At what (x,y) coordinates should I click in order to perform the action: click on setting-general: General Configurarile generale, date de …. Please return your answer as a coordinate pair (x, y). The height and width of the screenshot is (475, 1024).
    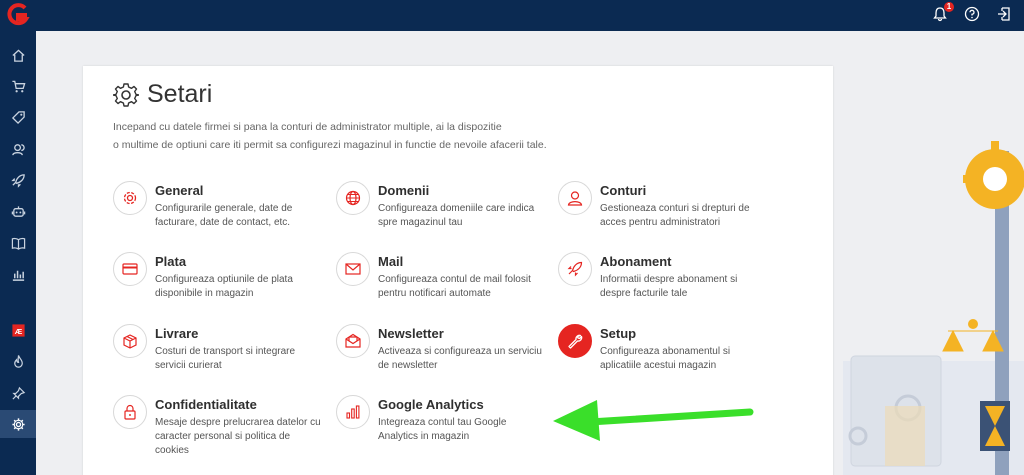
    Looking at the image, I should click on (218, 213).